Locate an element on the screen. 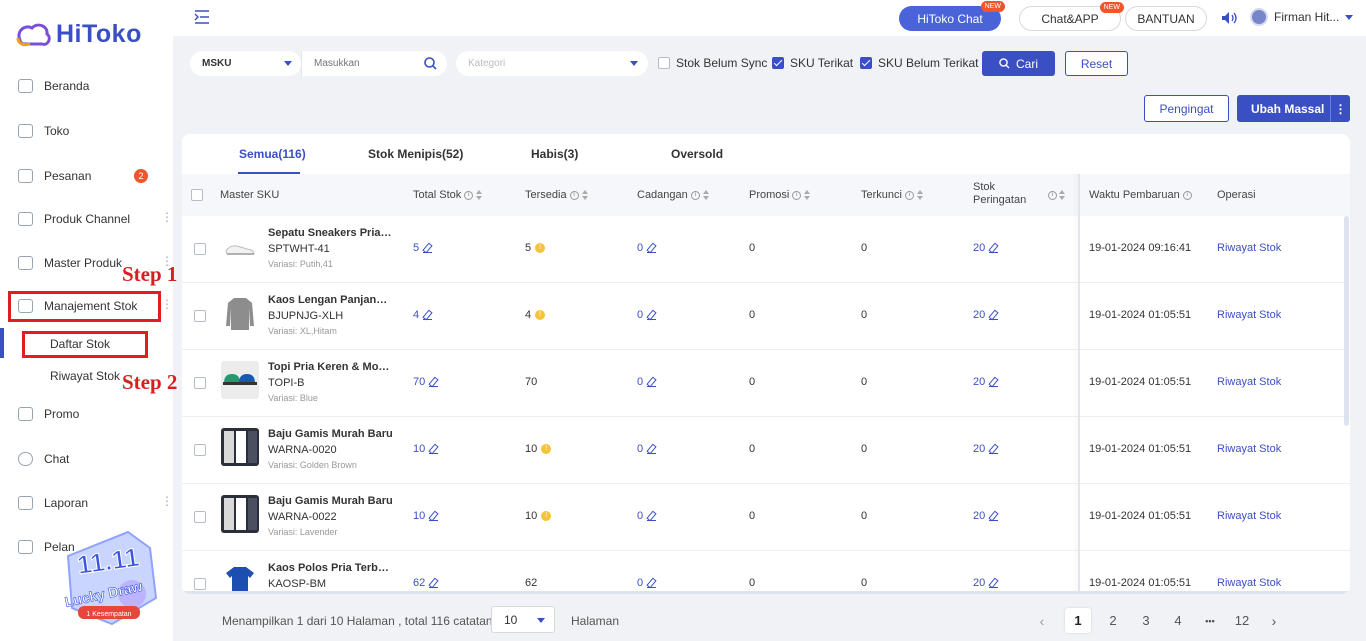 Image resolution: width=1366 pixels, height=641 pixels. search-input is located at coordinates (366, 63).